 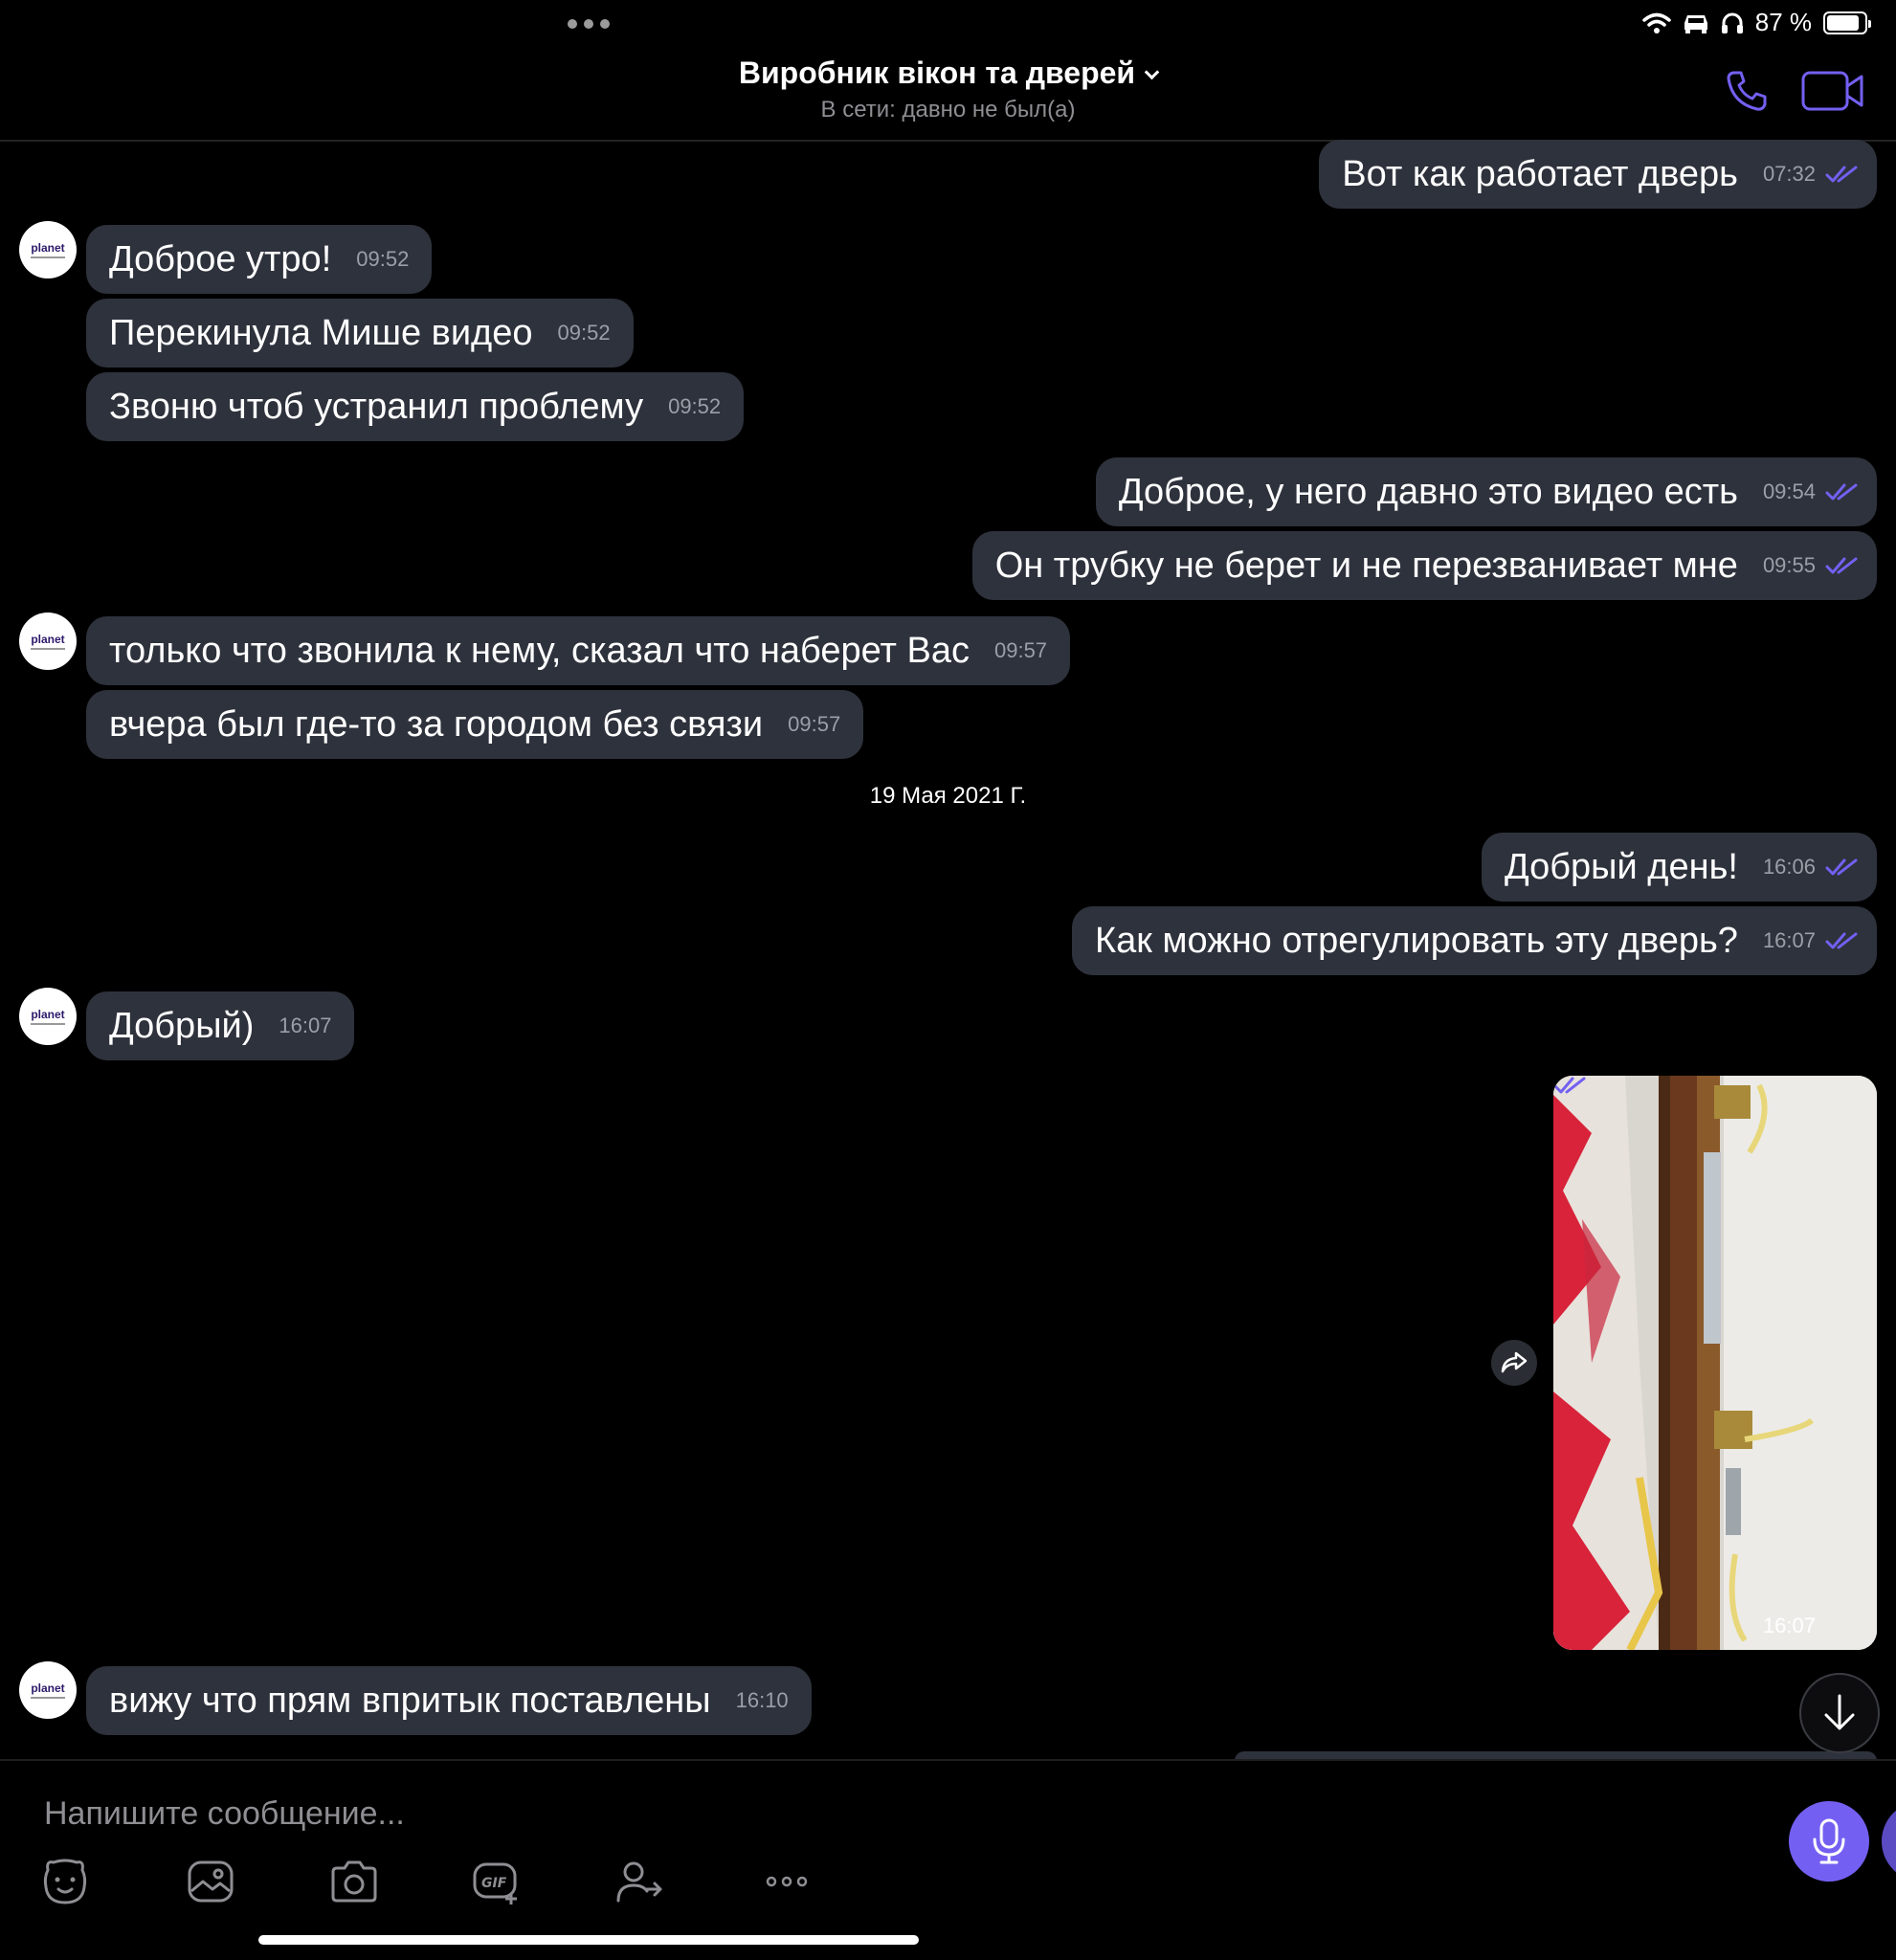 What do you see at coordinates (666, 1814) in the screenshot?
I see `message-input` at bounding box center [666, 1814].